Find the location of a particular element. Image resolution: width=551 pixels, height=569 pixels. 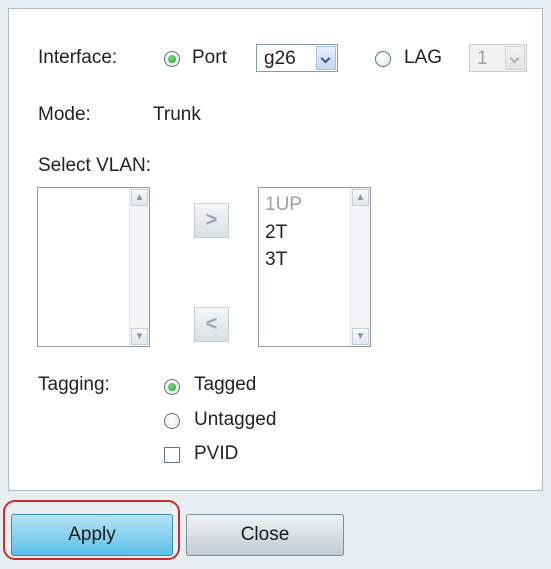

mode-value: Trunk is located at coordinates (177, 114).